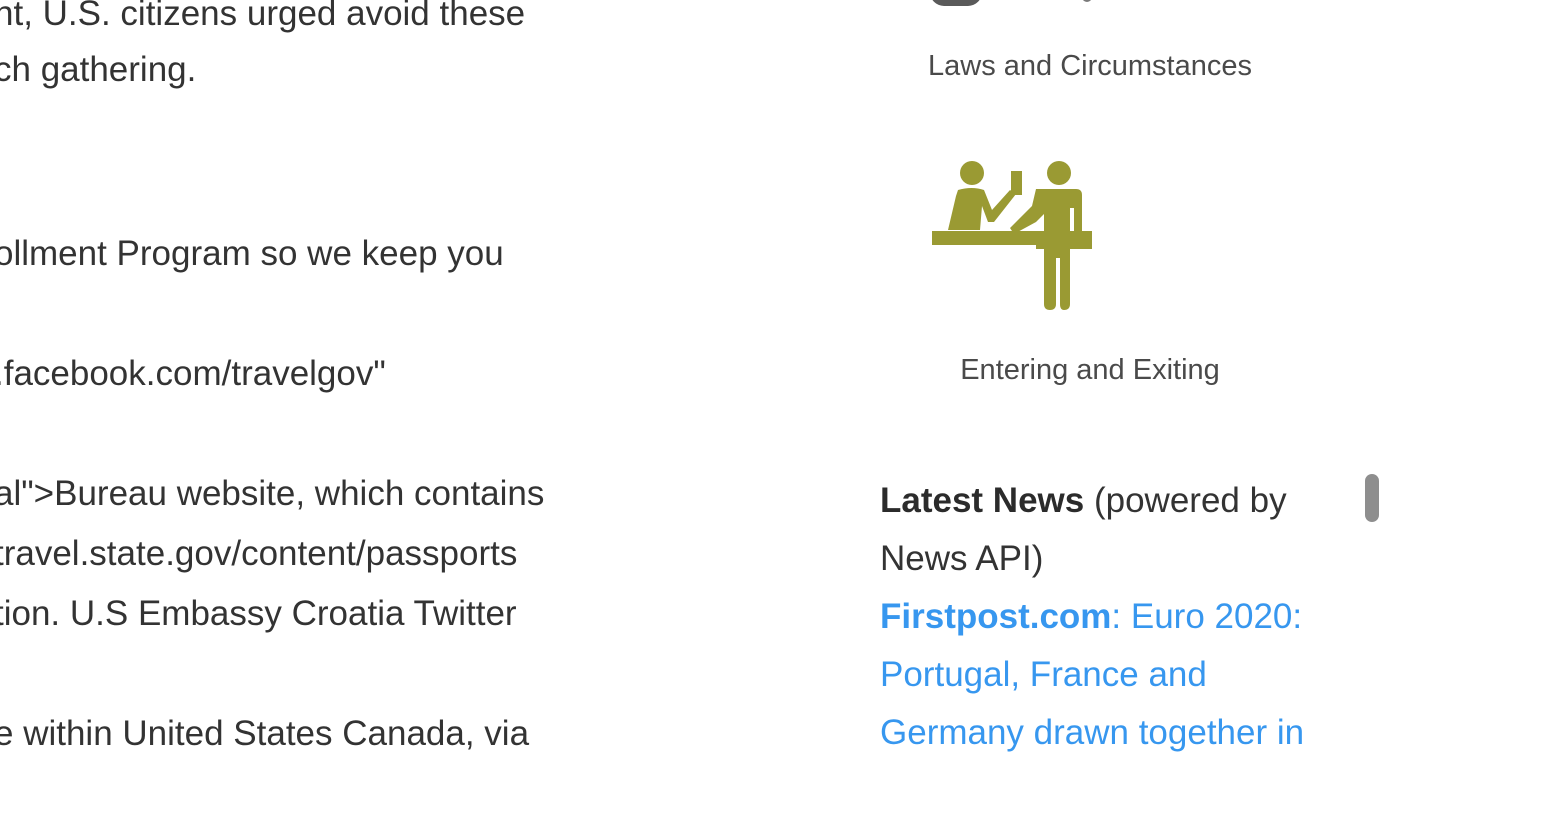 The width and height of the screenshot is (1542, 836). What do you see at coordinates (263, 16) in the screenshot?
I see `article-line: nt, U.S. citizens urged avoid these` at bounding box center [263, 16].